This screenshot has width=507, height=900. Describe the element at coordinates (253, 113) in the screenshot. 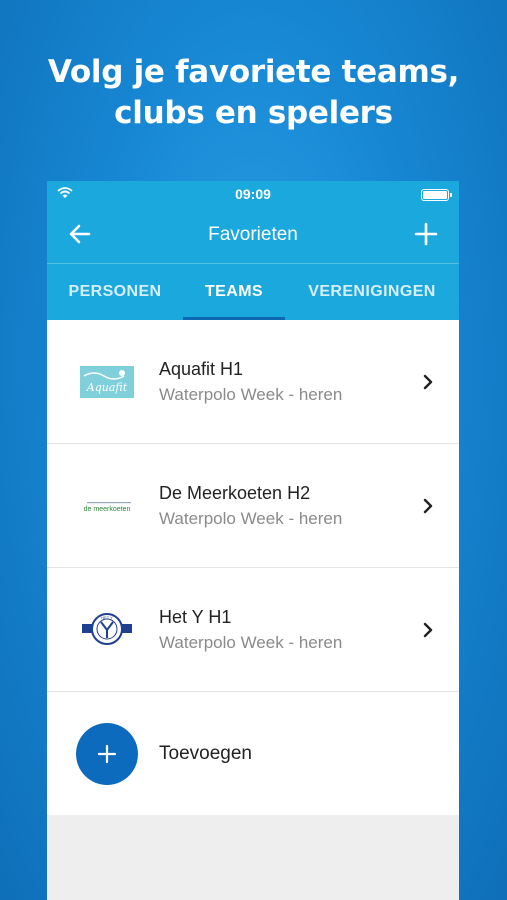

I see `headline-line-2: clubs en spelers` at that location.